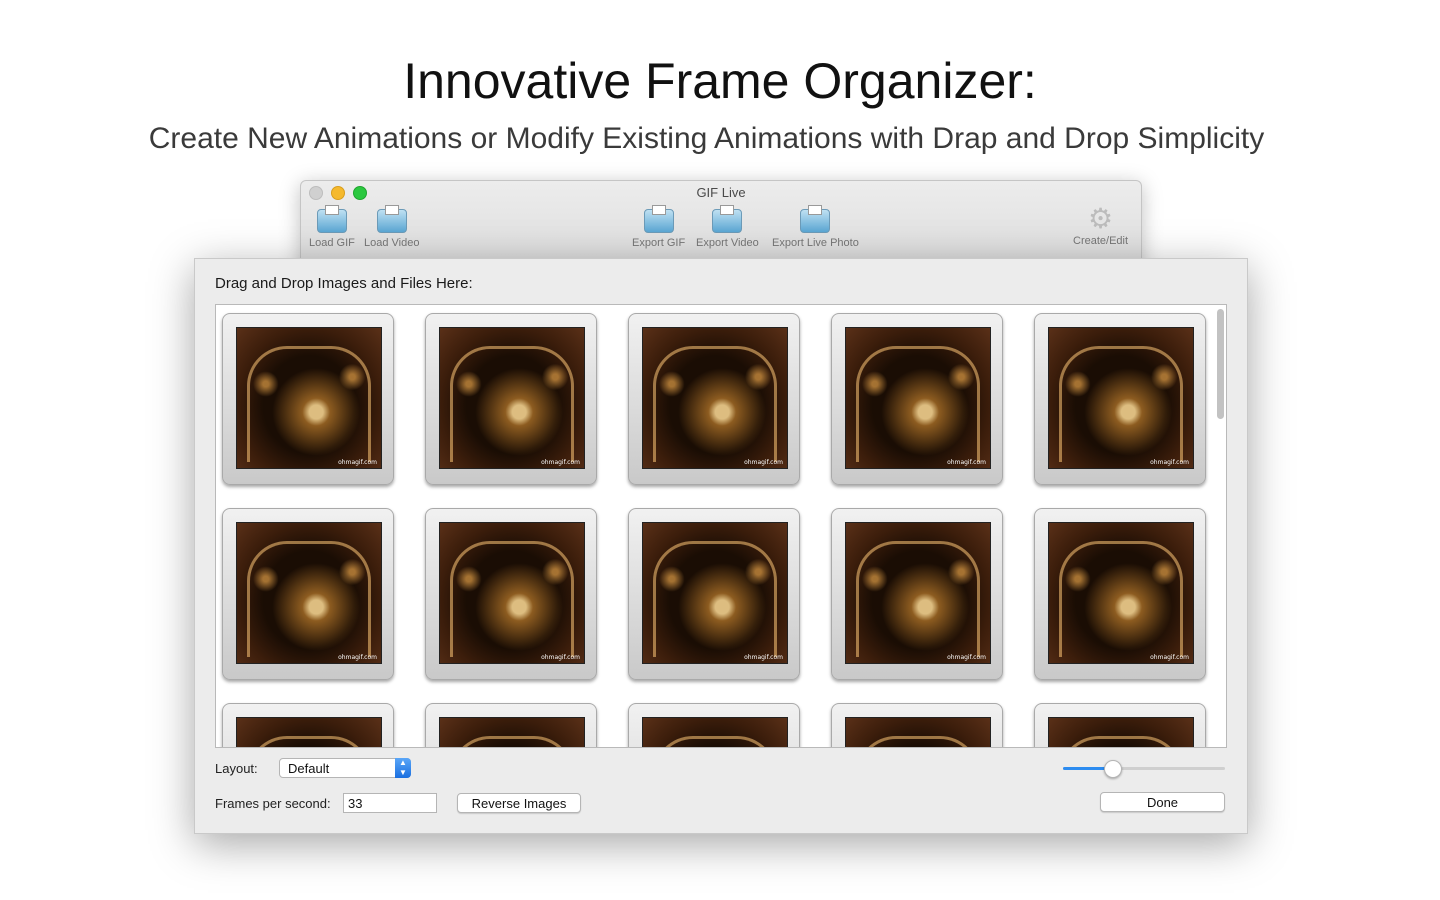 The width and height of the screenshot is (1440, 900). Describe the element at coordinates (1220, 364) in the screenshot. I see `frame-grid-scrollbar` at that location.